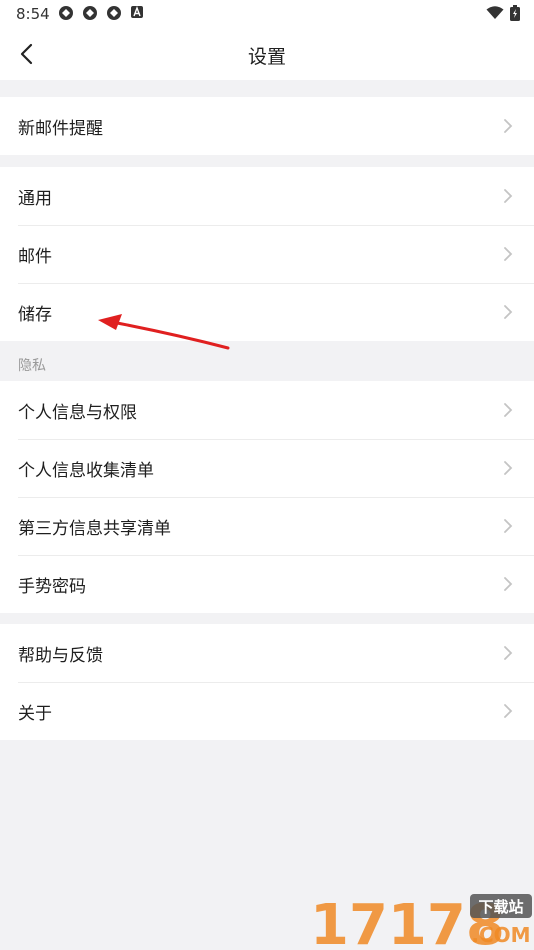  Describe the element at coordinates (267, 410) in the screenshot. I see `settings-item-personal-info-permissions: 个人信息与权限` at that location.